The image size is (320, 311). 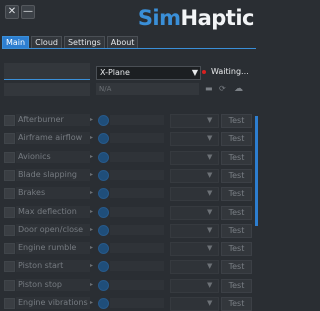 I want to click on refresh-icon: ⟳, so click(x=222, y=89).